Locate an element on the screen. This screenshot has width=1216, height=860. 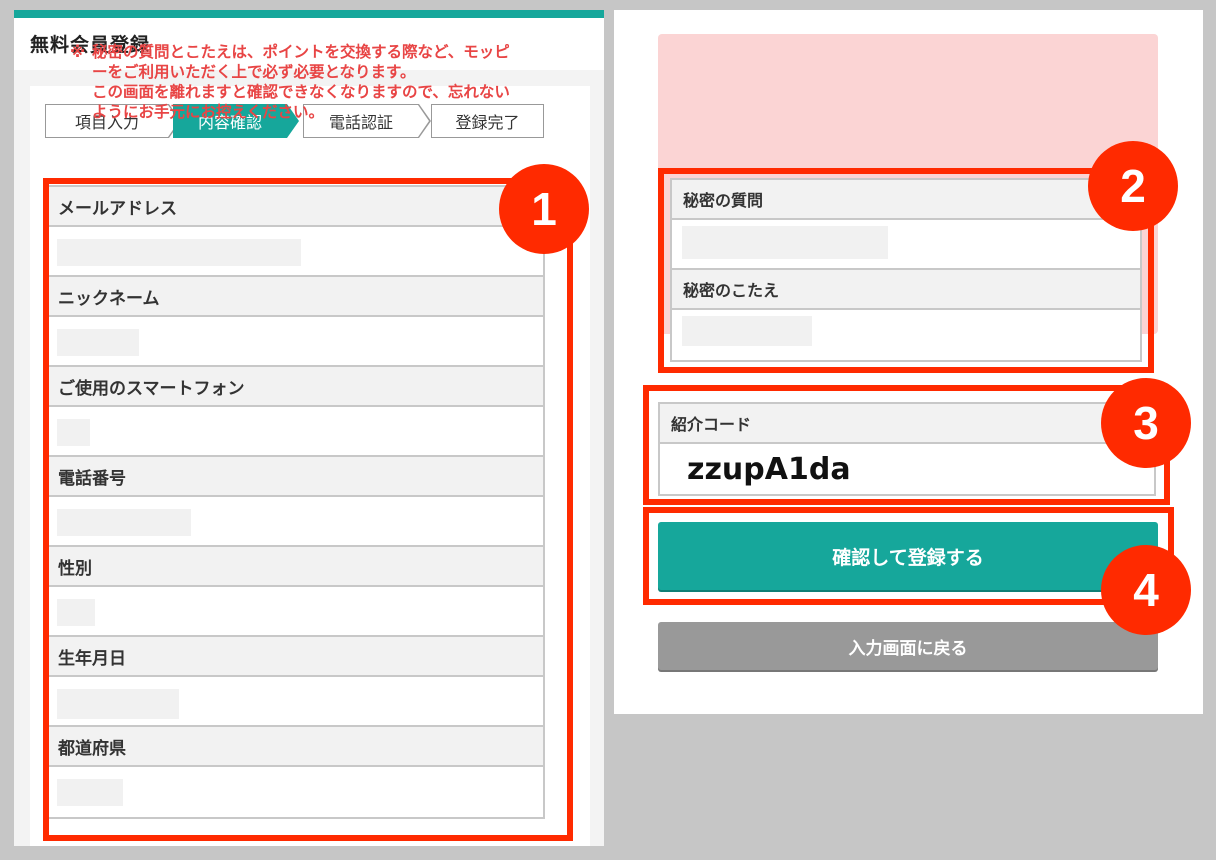
referral-code-value: zzupA1da is located at coordinates (769, 469).